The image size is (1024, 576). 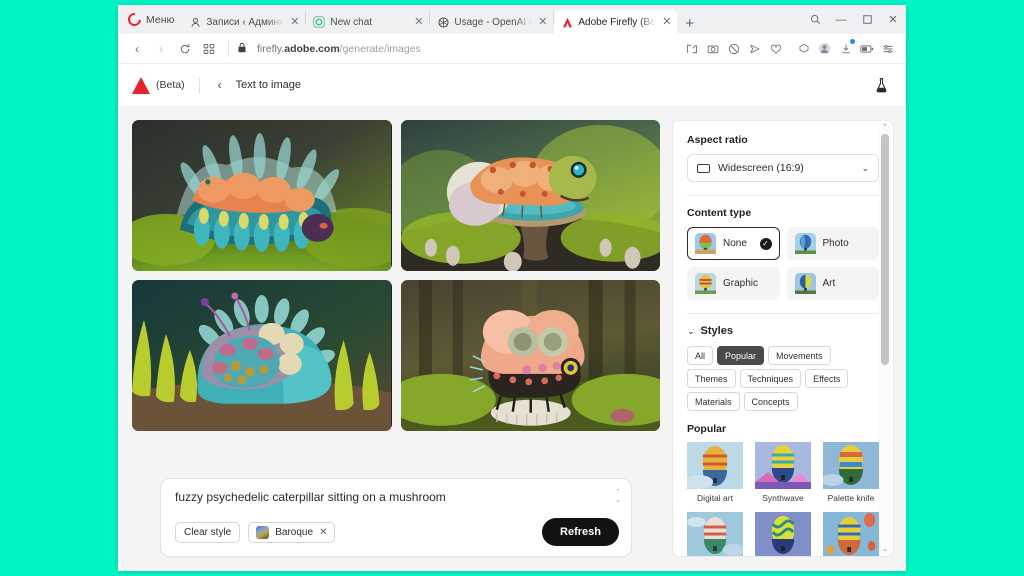 What do you see at coordinates (741, 283) in the screenshot?
I see `content-type-graphic-label: Graphic` at bounding box center [741, 283].